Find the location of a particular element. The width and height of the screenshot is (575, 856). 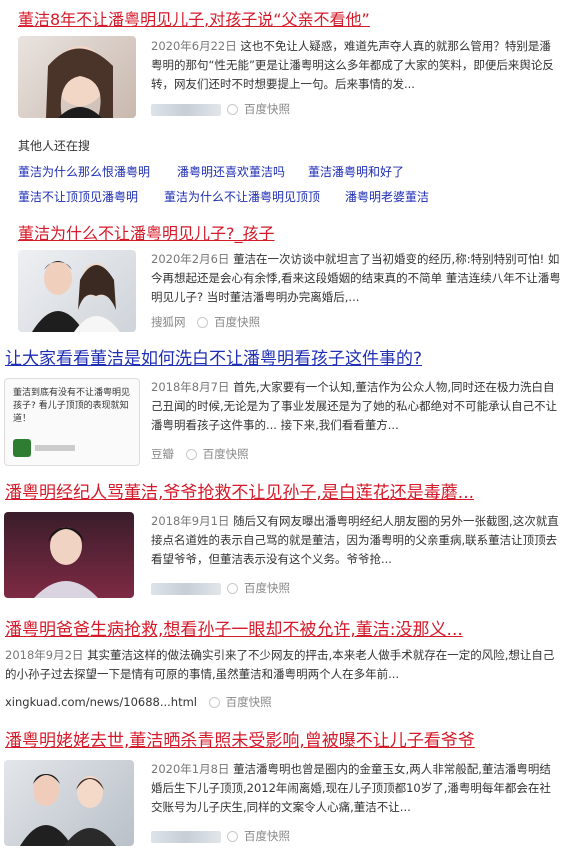

result-title-link: 董洁8年不让潘粤明见儿子,对孩子说“父亲不看他” is located at coordinates (290, 20).